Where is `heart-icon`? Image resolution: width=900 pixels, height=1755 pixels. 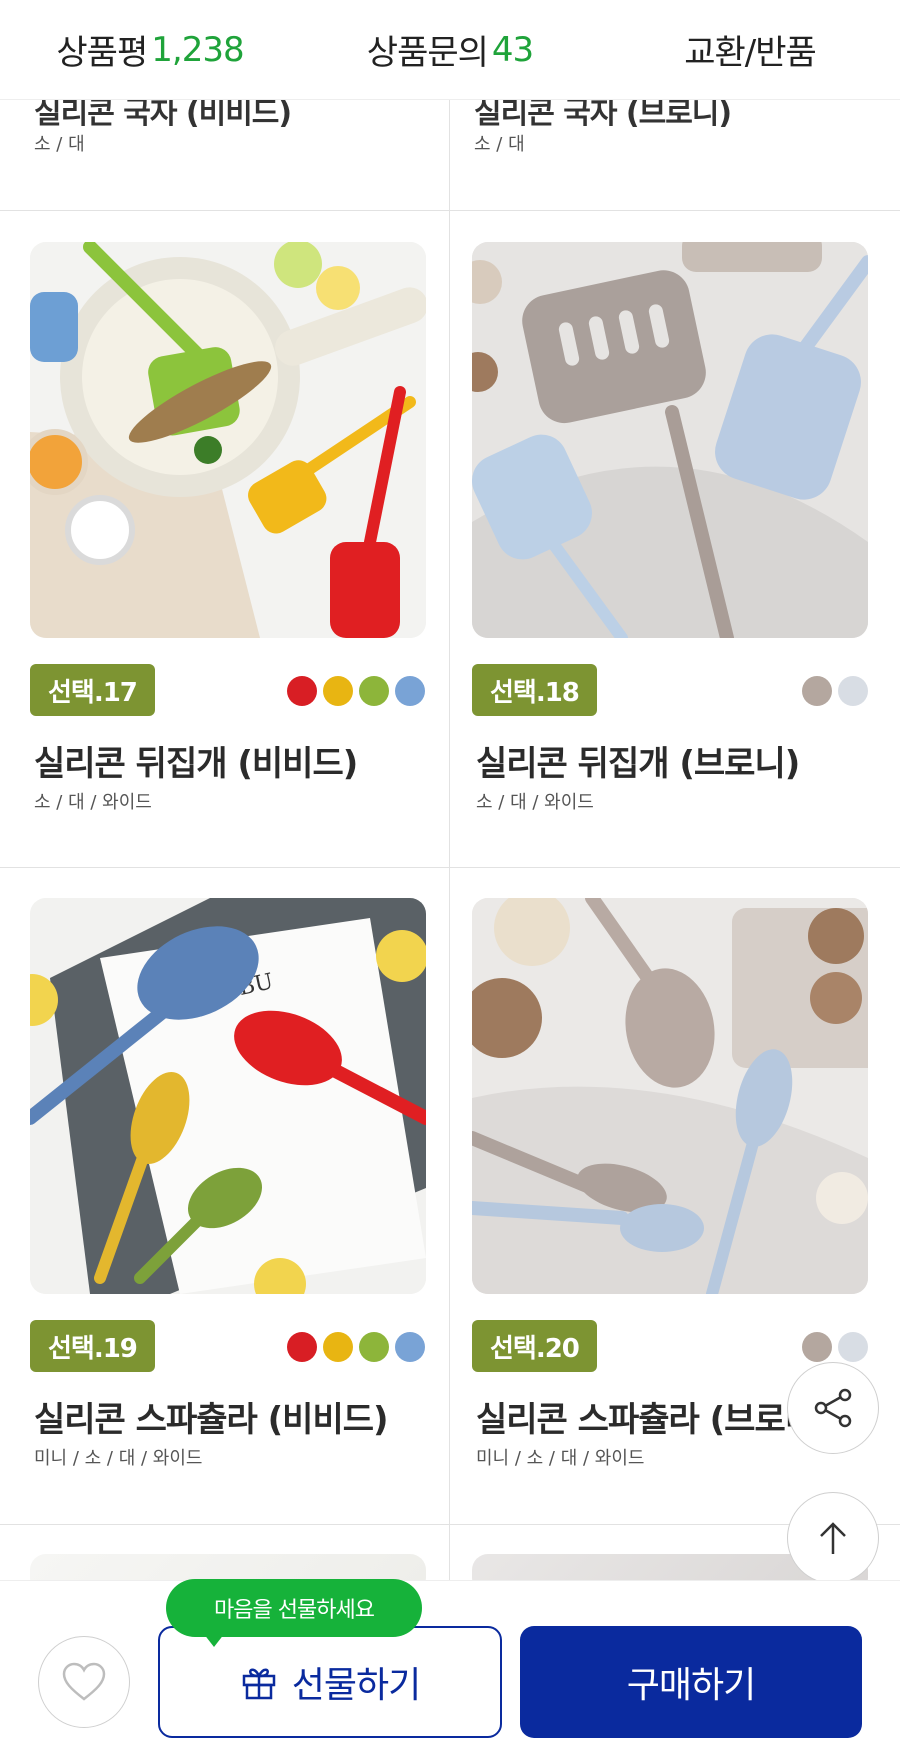
heart-icon is located at coordinates (84, 1681).